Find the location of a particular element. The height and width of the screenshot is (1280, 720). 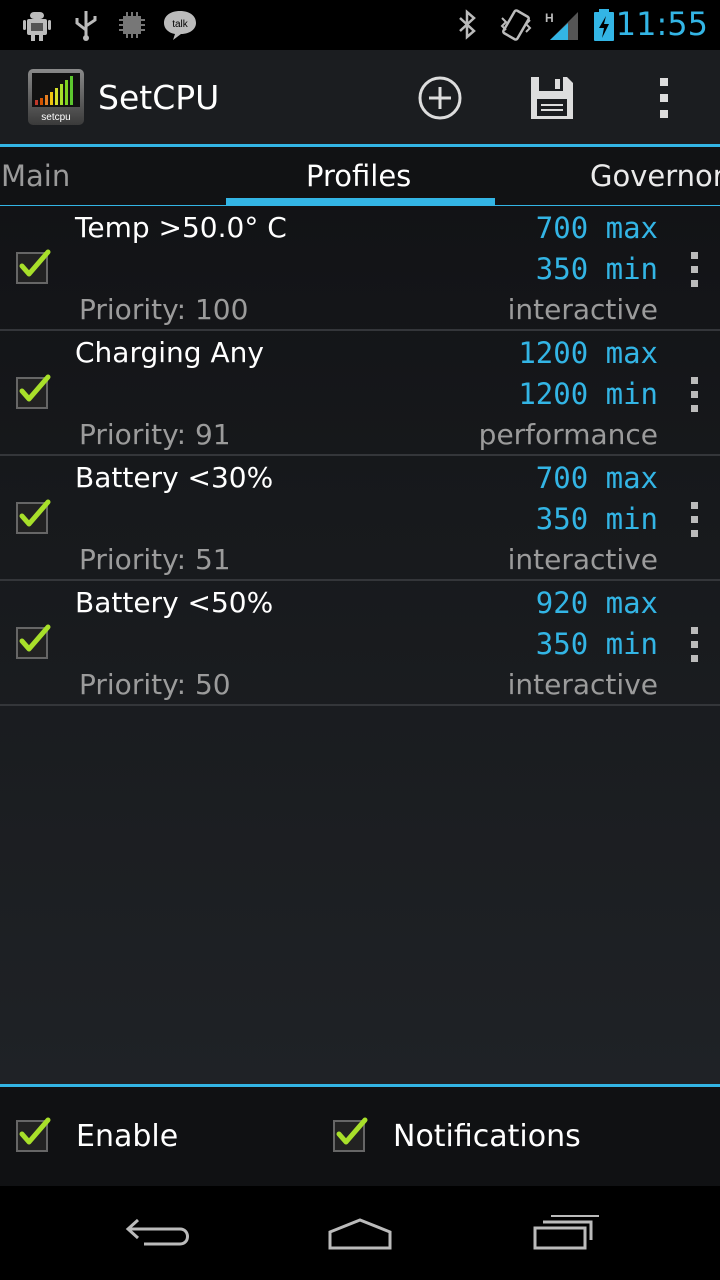

status-bar: talk H 11:55 is located at coordinates (360, 25).